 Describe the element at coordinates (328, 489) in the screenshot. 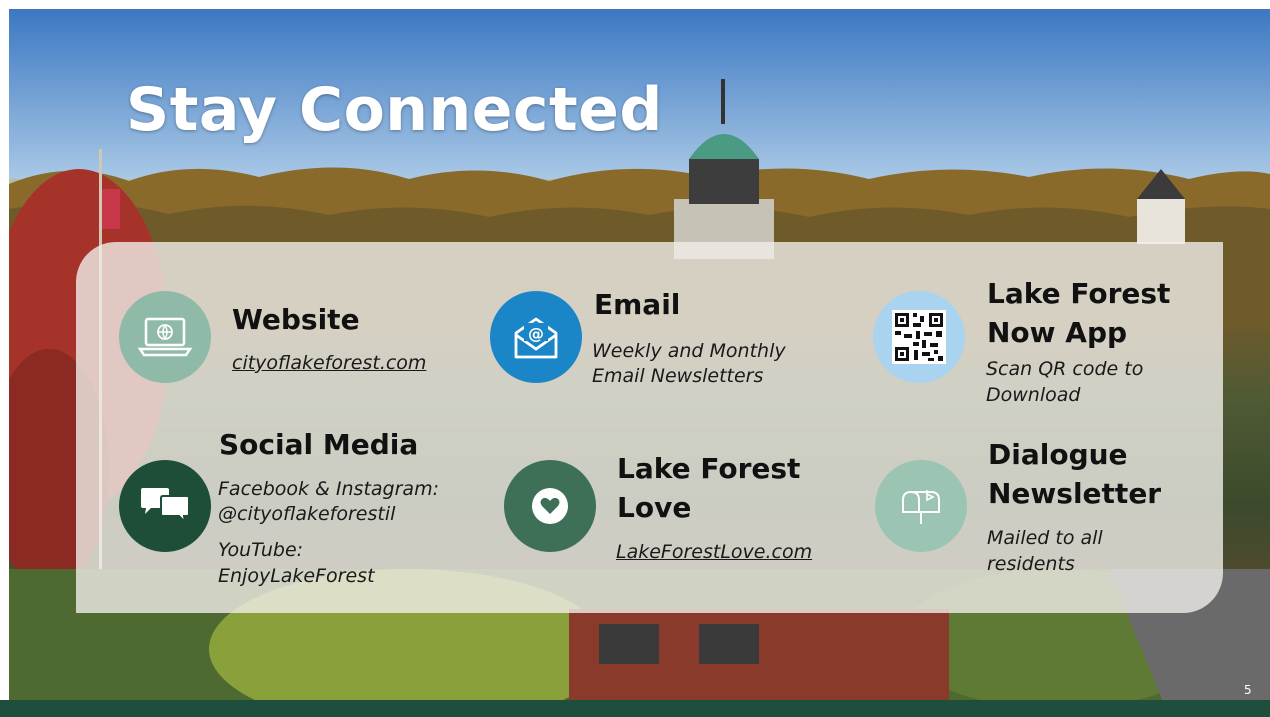

I see `social-line-1: Facebook & Instagram:` at that location.